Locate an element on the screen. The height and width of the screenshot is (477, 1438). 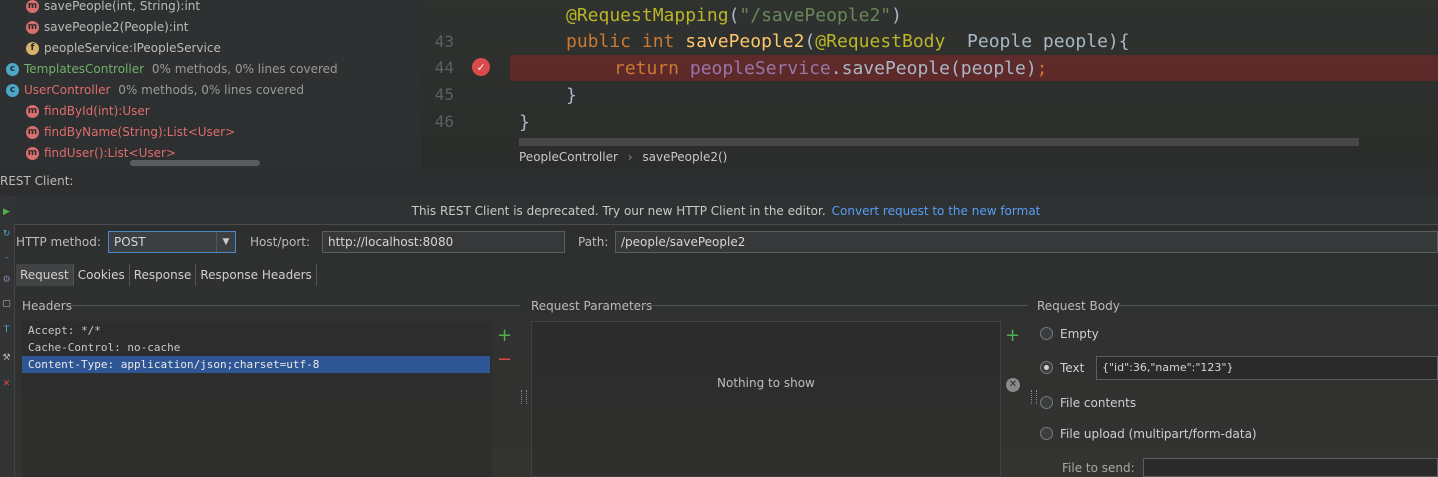
body-empty-label: Empty is located at coordinates (1079, 334).